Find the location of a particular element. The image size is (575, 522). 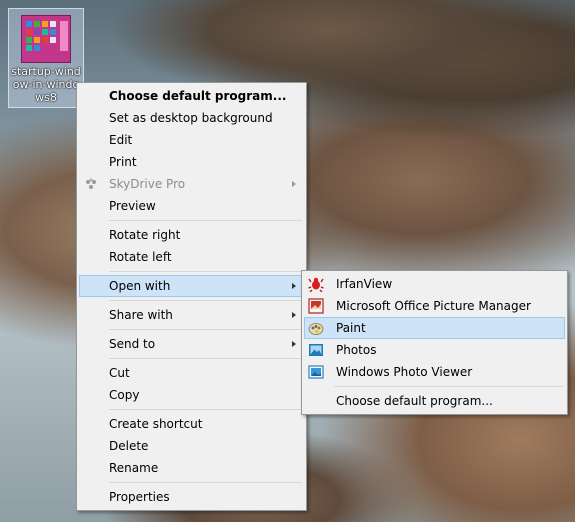

submenu-item-label: Paint is located at coordinates (351, 328).